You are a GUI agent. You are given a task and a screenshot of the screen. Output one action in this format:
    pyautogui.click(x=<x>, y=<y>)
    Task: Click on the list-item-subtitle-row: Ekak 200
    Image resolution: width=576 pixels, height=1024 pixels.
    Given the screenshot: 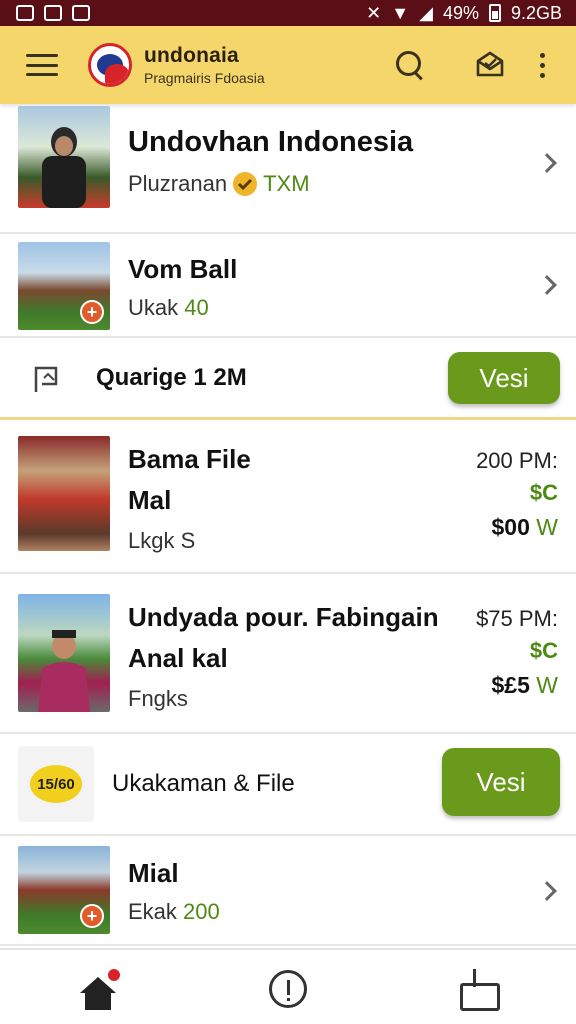 What is the action you would take?
    pyautogui.click(x=174, y=912)
    